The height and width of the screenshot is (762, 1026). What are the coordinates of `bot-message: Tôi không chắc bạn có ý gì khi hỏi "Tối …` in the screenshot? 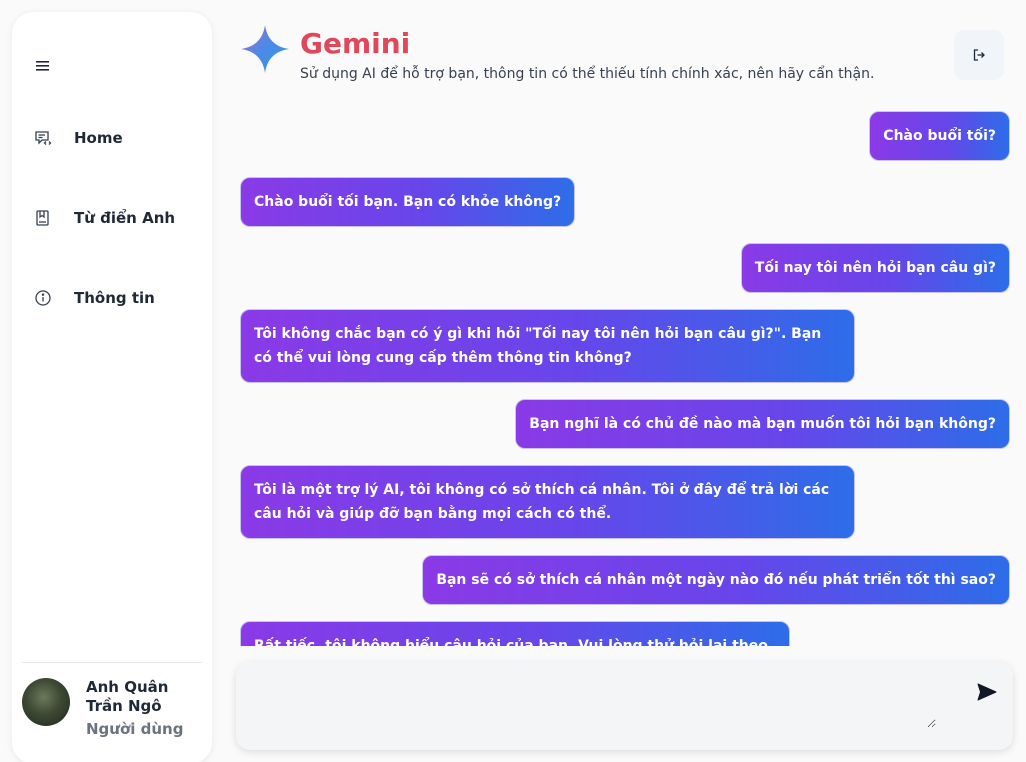 It's located at (547, 346).